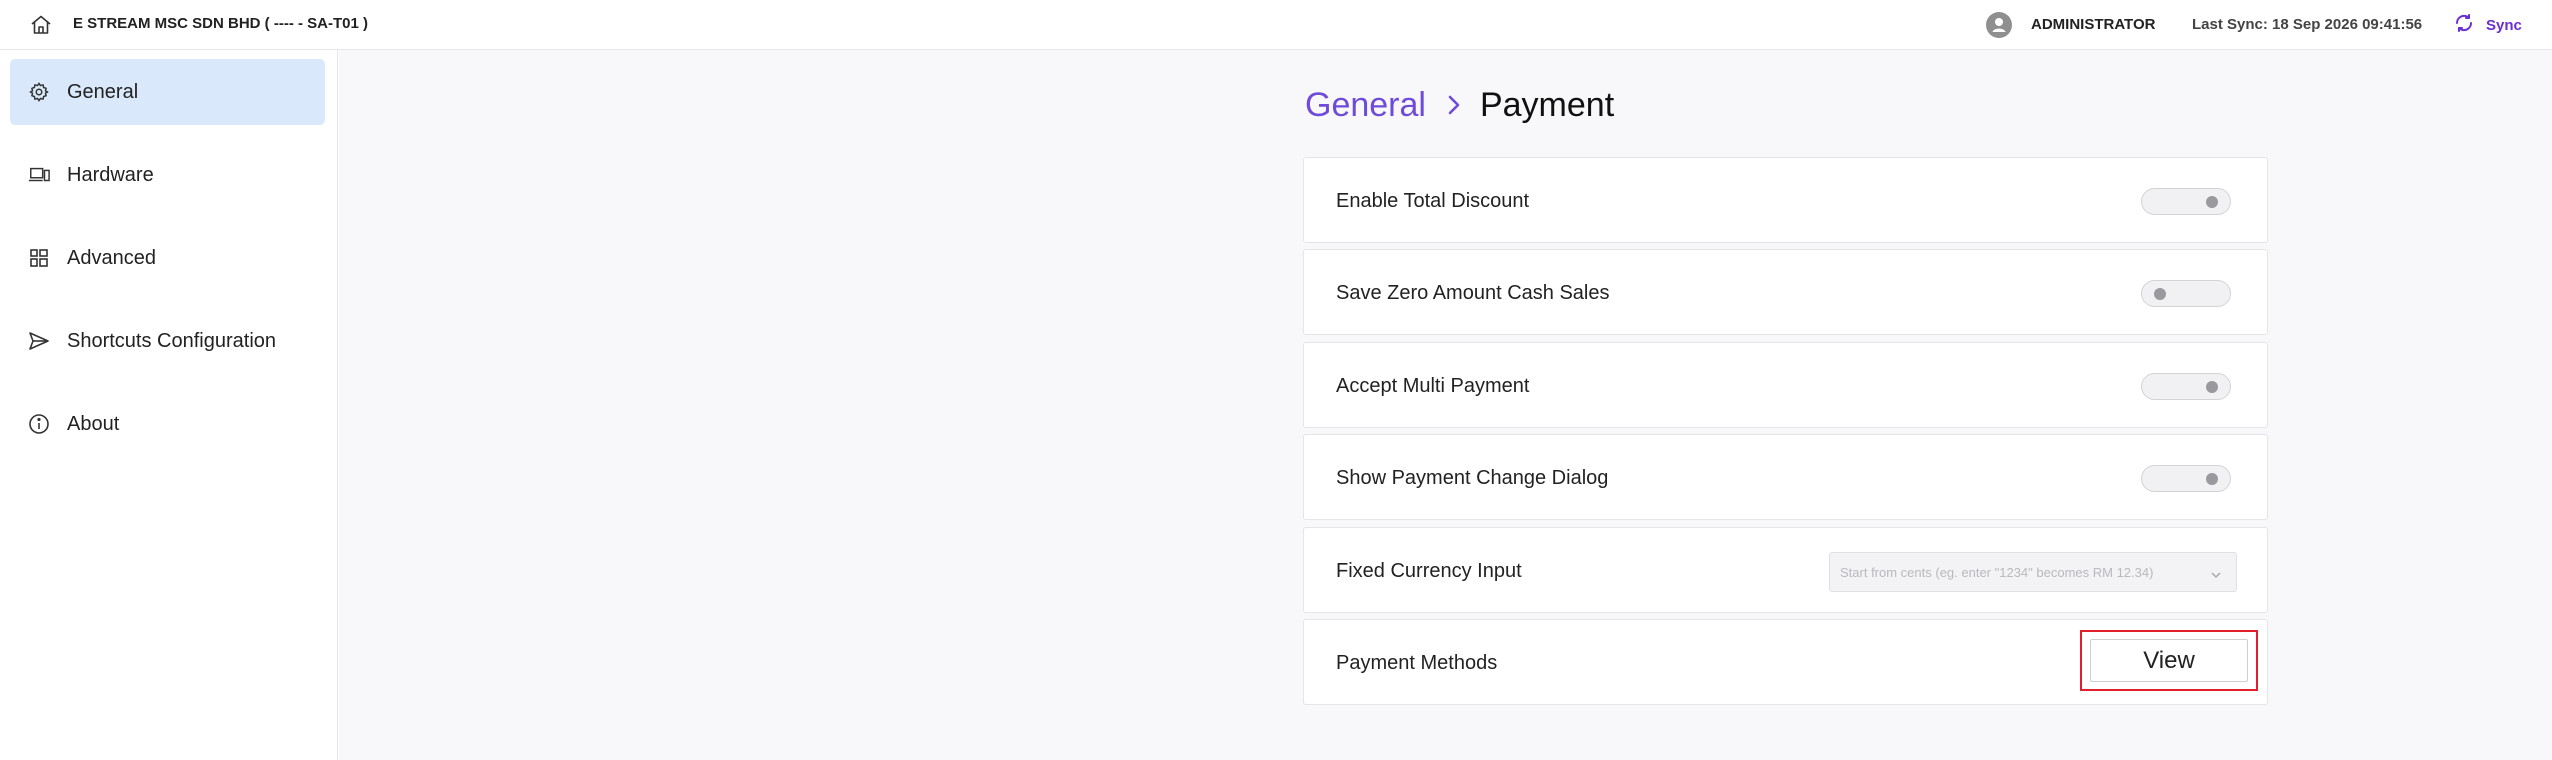 The height and width of the screenshot is (760, 2552). Describe the element at coordinates (39, 175) in the screenshot. I see `devices-icon` at that location.